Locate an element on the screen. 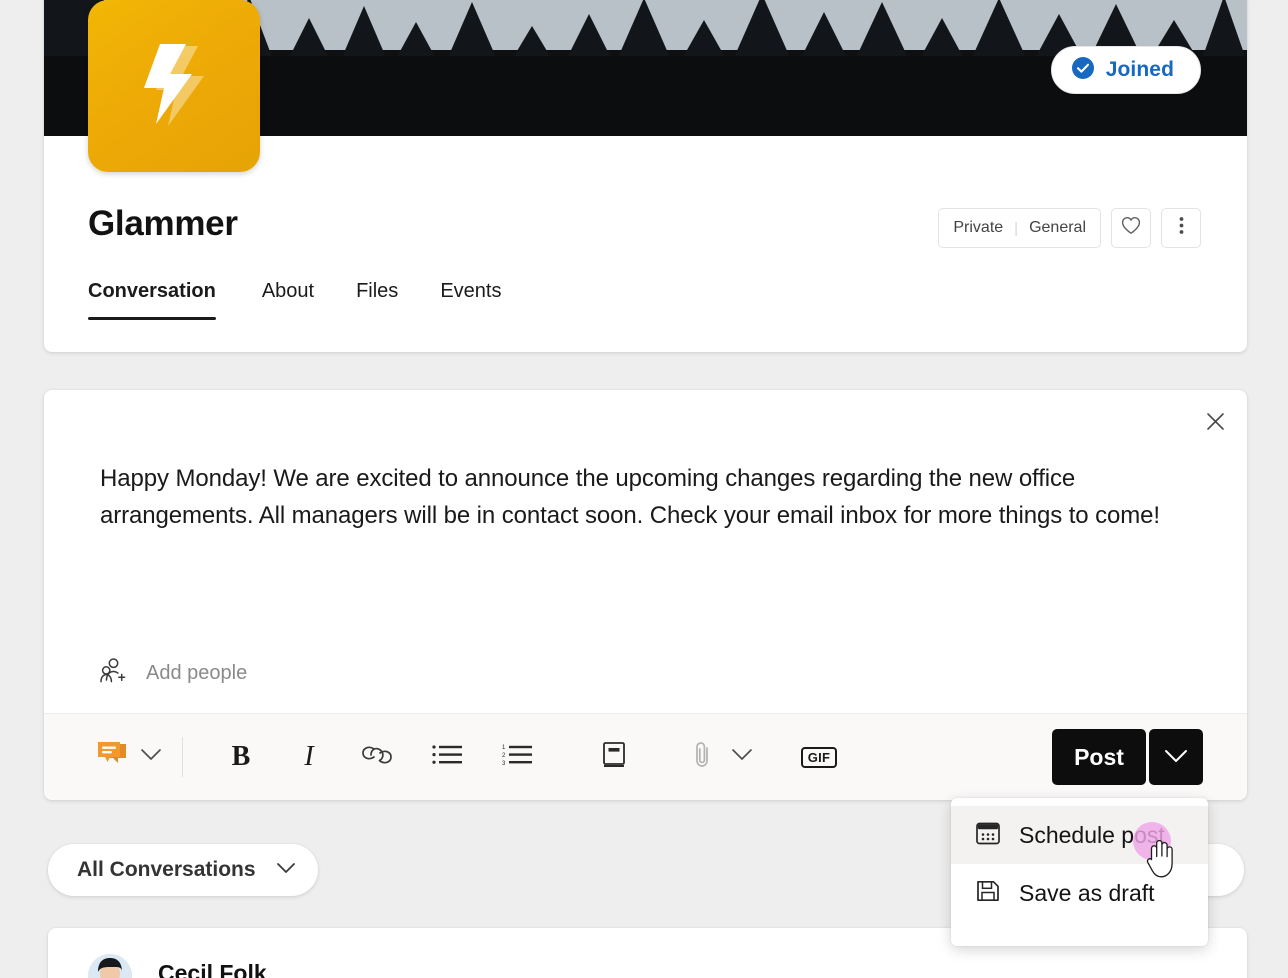 The width and height of the screenshot is (1288, 978). page-title: Glammer is located at coordinates (163, 223).